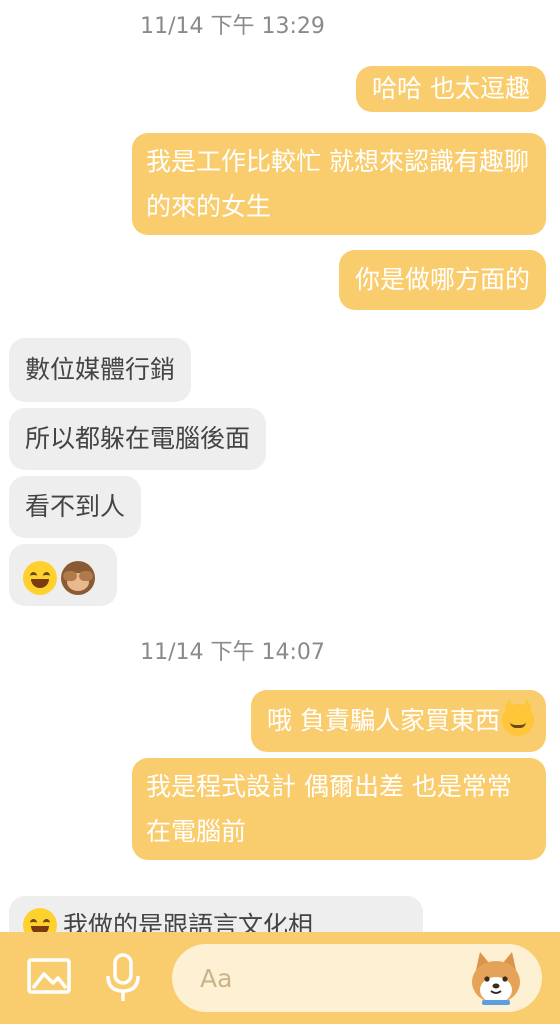 The image size is (560, 1024). Describe the element at coordinates (232, 26) in the screenshot. I see `timestamp: 11/14 下午 13:29` at that location.